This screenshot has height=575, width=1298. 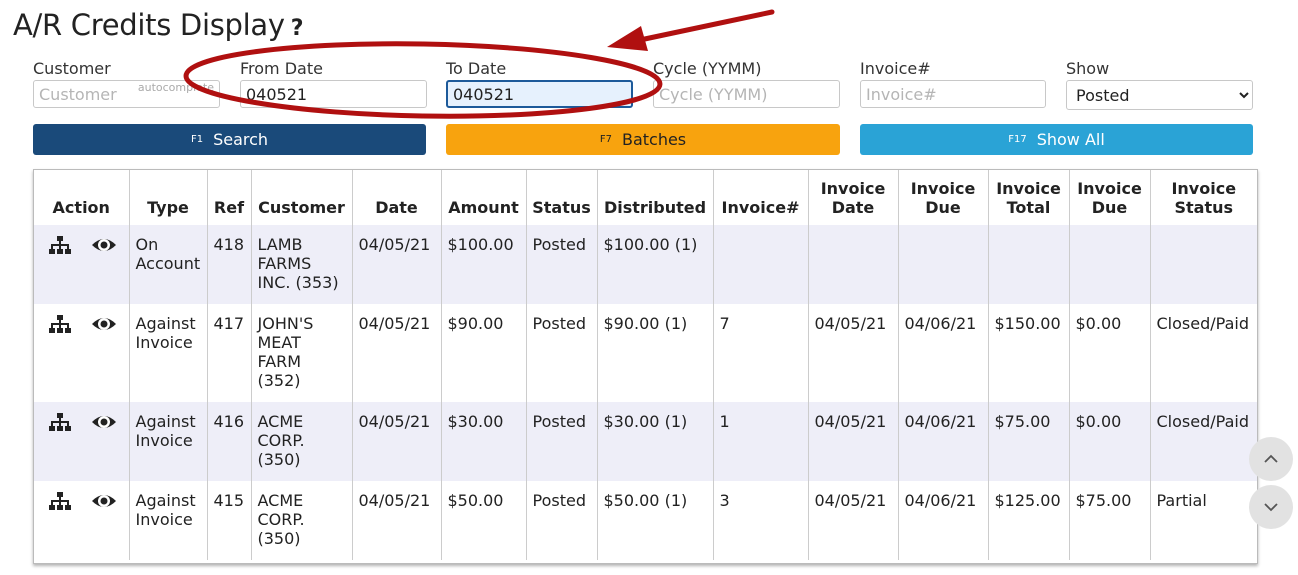 I want to click on cell-distributed: $50.00 (1), so click(x=655, y=520).